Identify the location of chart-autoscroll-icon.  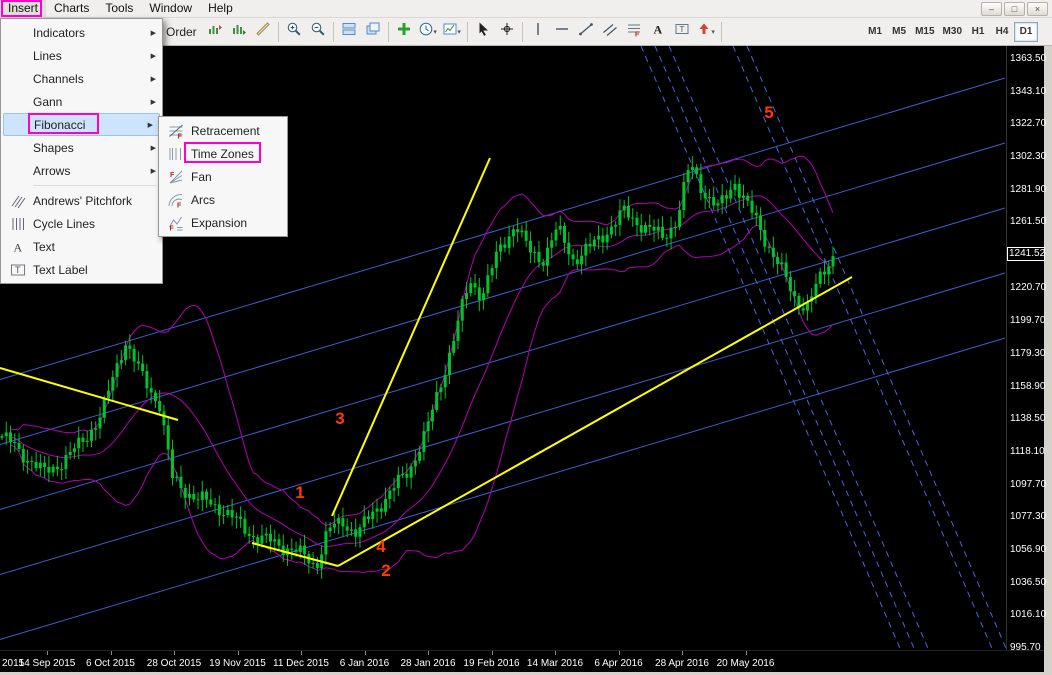
(239, 31).